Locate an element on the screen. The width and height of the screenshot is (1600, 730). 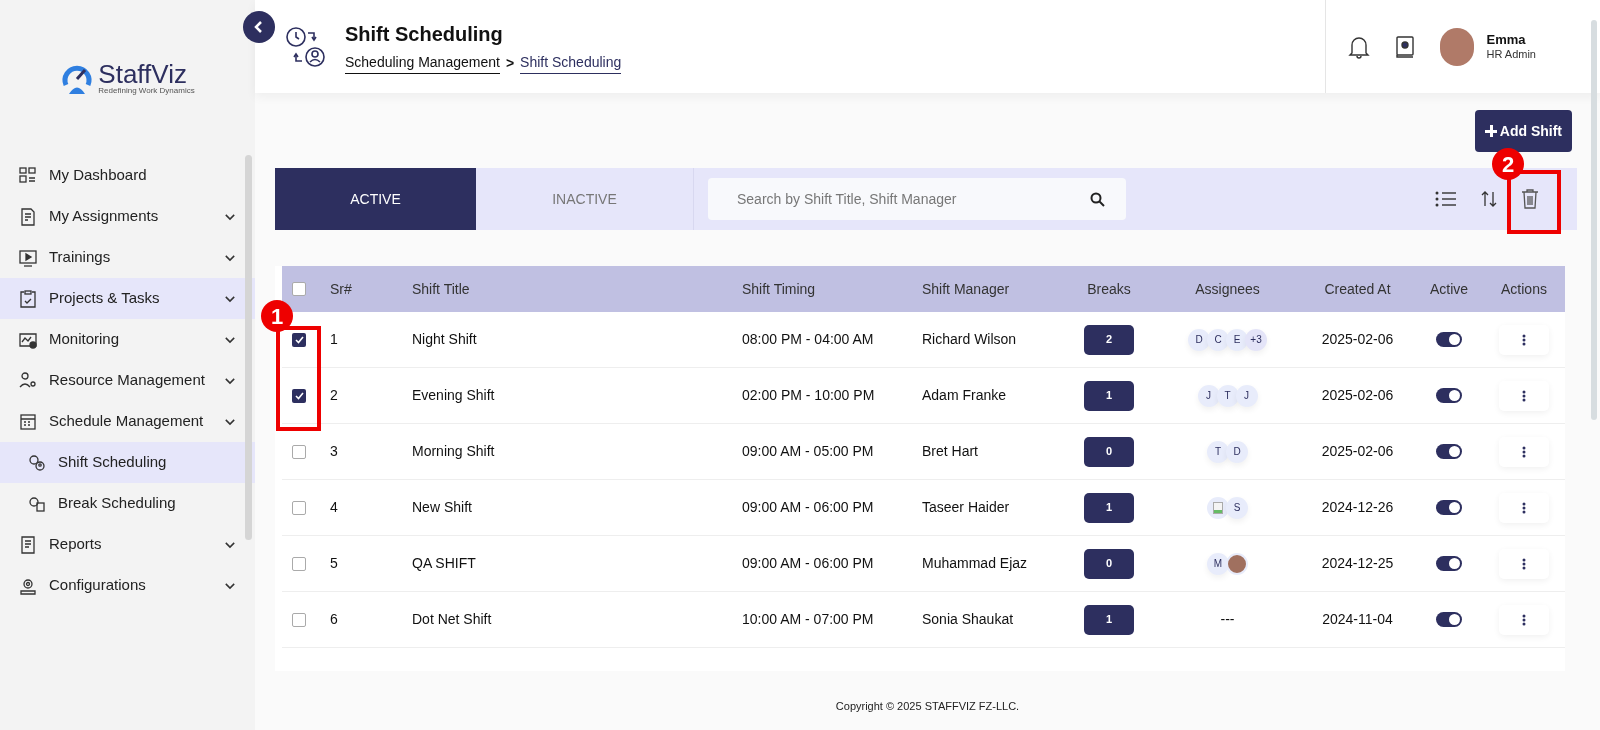
table-cell-text: Night Shift is located at coordinates (445, 339).